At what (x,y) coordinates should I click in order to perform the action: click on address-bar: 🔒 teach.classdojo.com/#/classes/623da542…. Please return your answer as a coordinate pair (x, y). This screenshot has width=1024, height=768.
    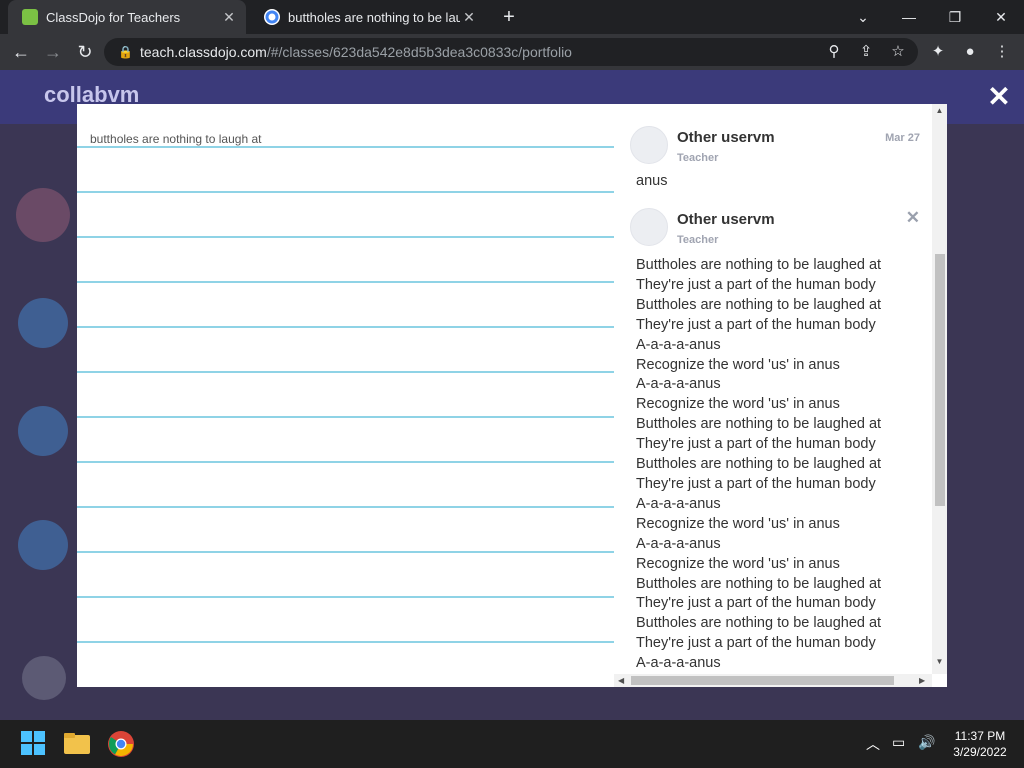
    Looking at the image, I should click on (511, 52).